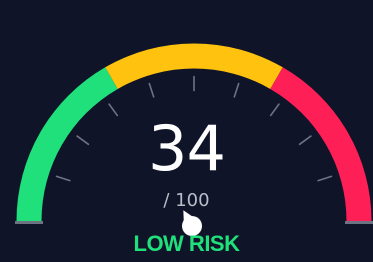 The height and width of the screenshot is (262, 373). What do you see at coordinates (29, 222) in the screenshot?
I see `gauge-base-left` at bounding box center [29, 222].